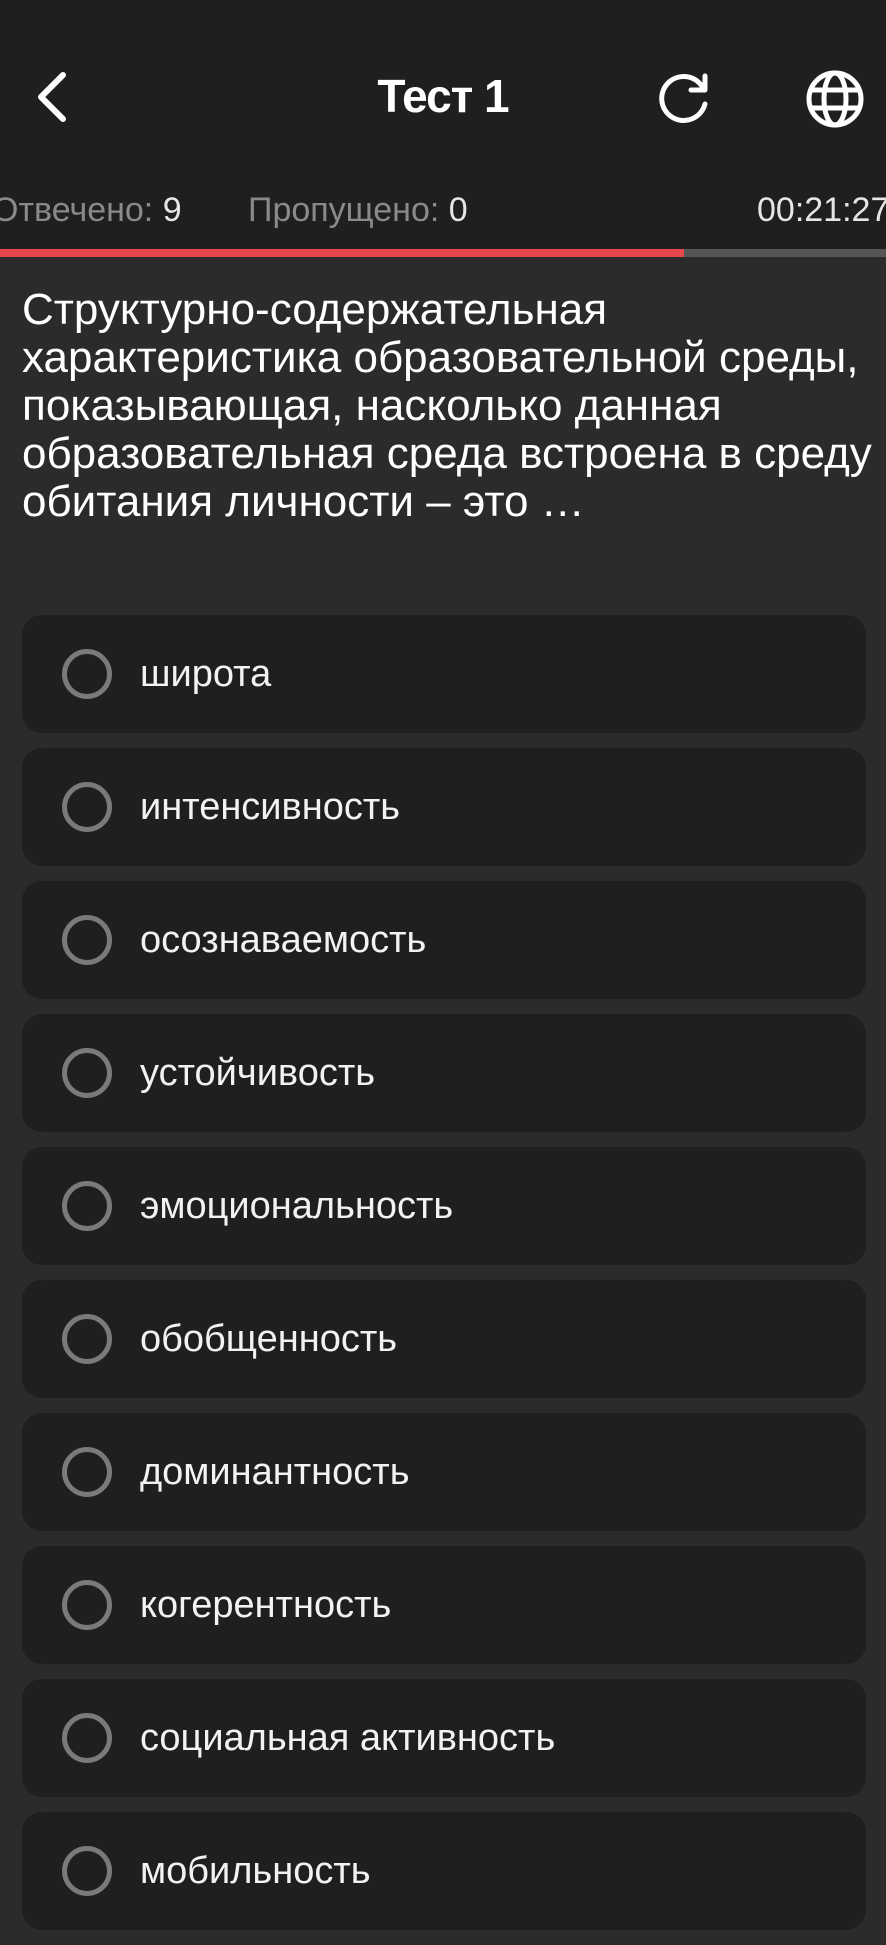 This screenshot has width=886, height=1945. I want to click on answer-option-label: когерентность, so click(266, 1605).